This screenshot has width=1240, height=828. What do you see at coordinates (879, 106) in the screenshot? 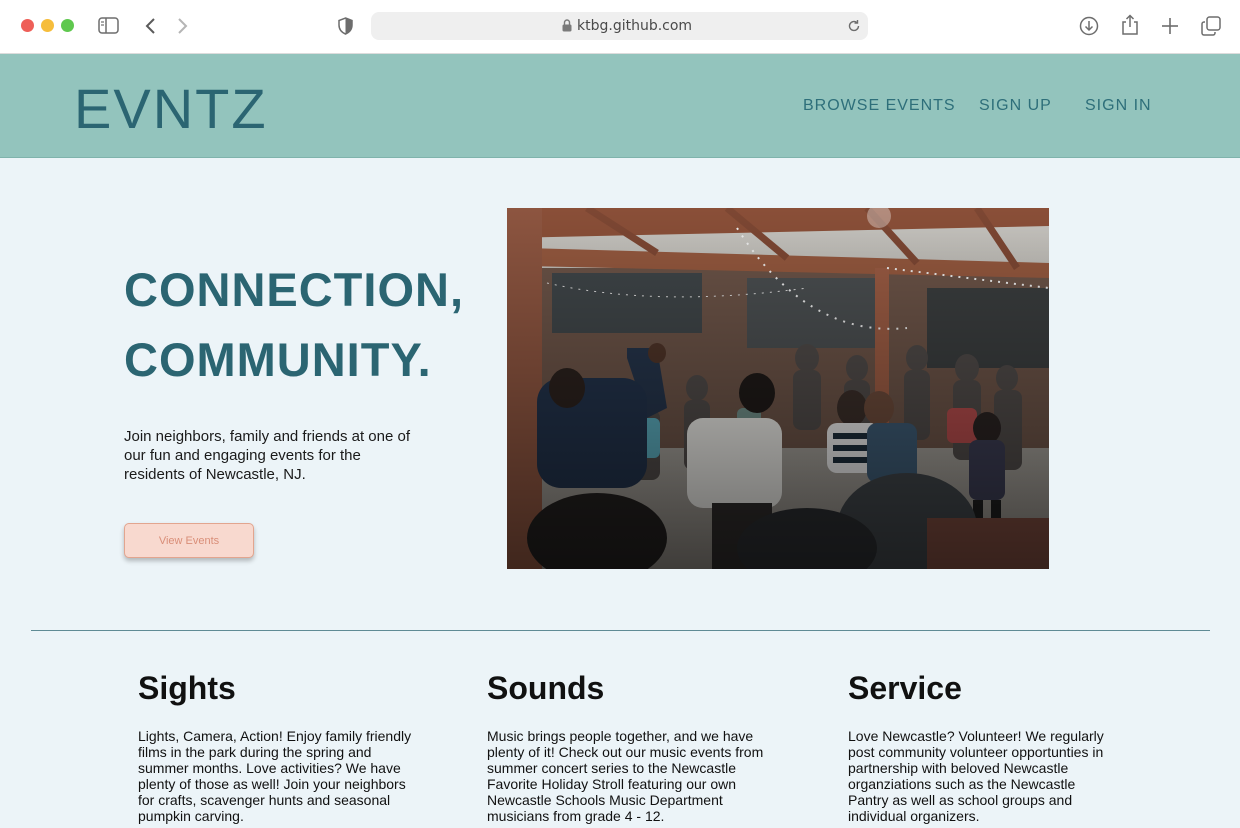
I see `nav-browse-events: BROWSE EVENTS` at bounding box center [879, 106].